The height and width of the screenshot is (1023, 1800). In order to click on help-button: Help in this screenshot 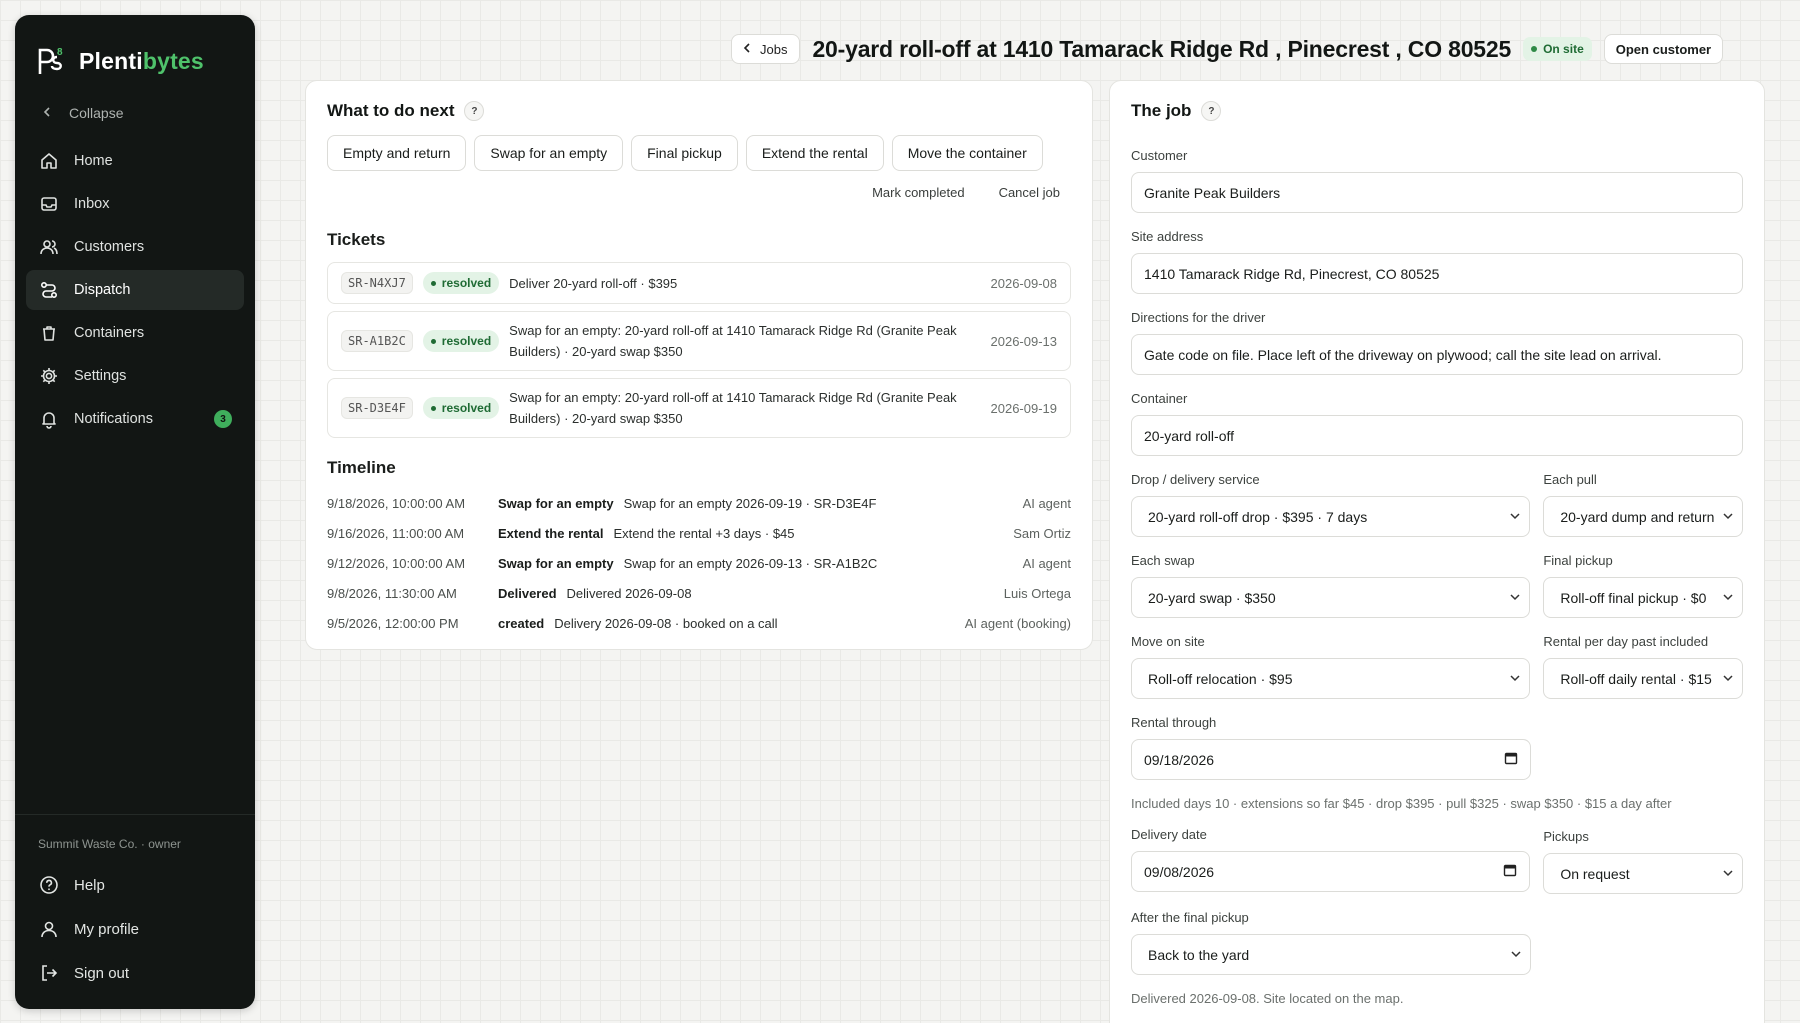, I will do `click(135, 885)`.